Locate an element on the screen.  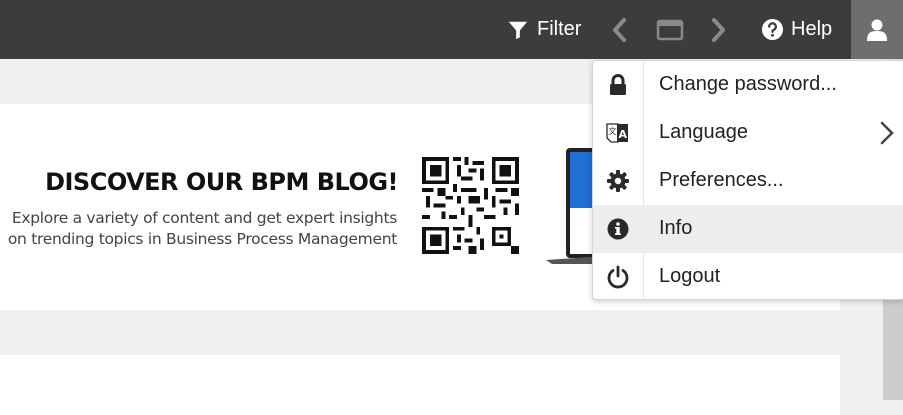
top-toolbar: Filter Help is located at coordinates (451, 29).